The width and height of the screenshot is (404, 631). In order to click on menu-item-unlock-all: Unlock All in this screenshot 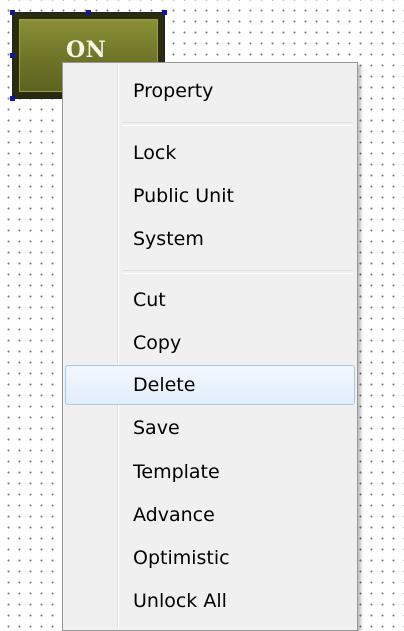, I will do `click(210, 601)`.